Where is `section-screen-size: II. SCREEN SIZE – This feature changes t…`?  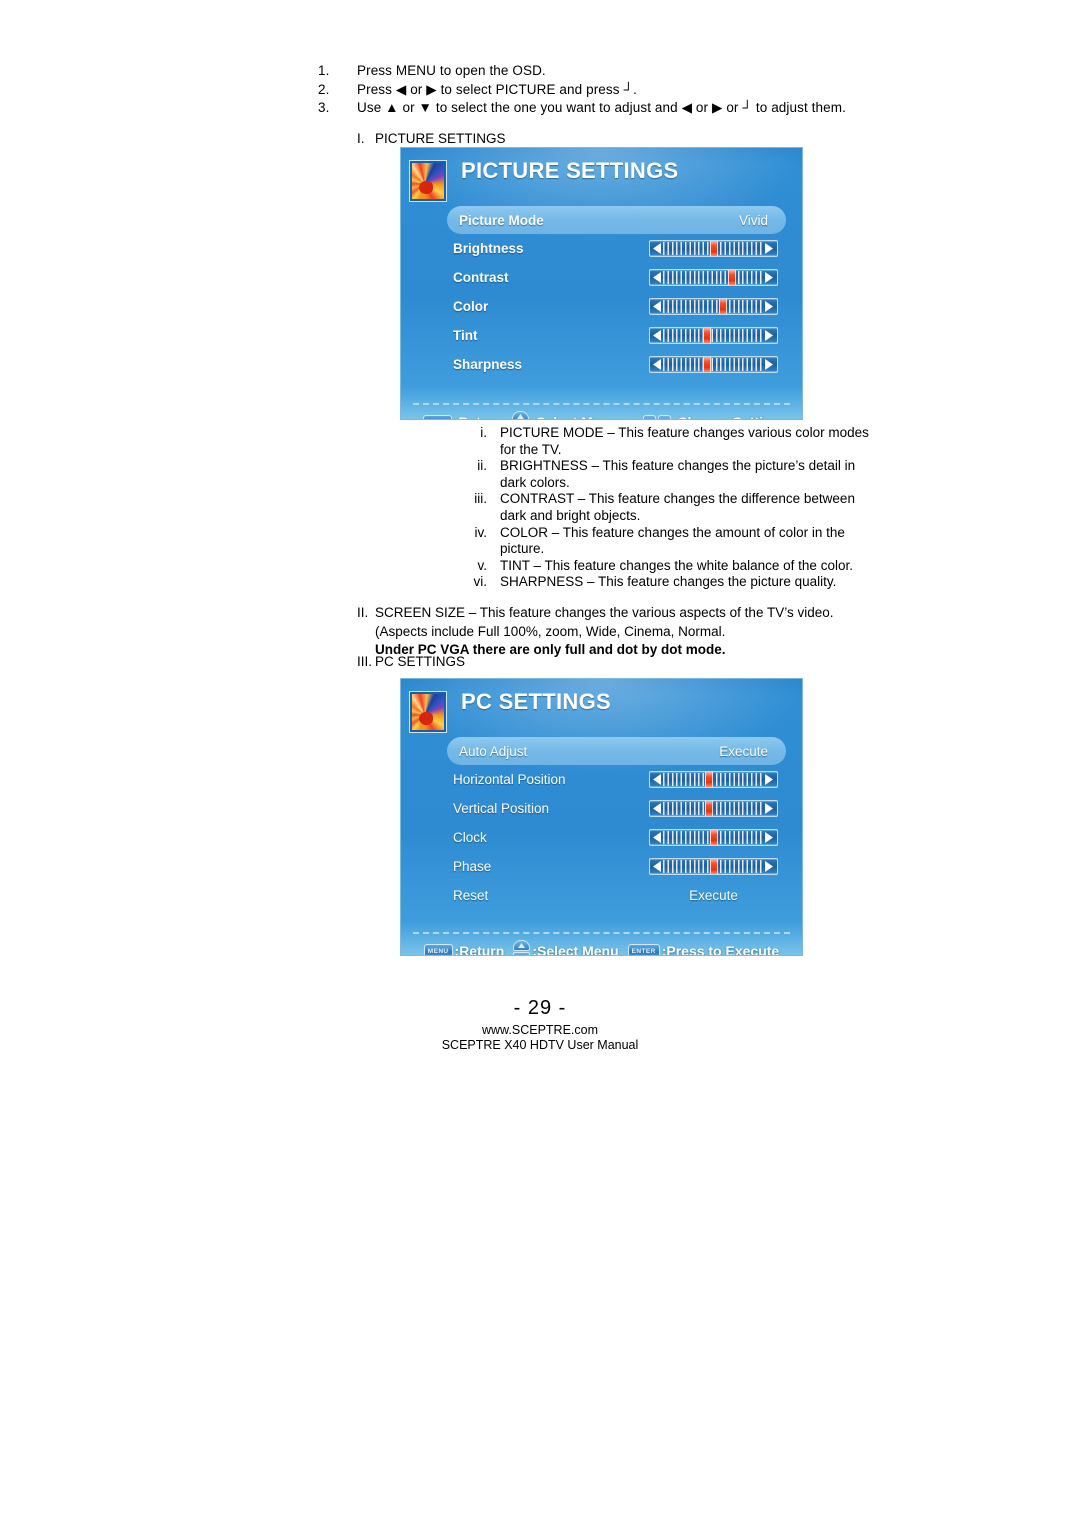 section-screen-size: II. SCREEN SIZE – This feature changes t… is located at coordinates (598, 632).